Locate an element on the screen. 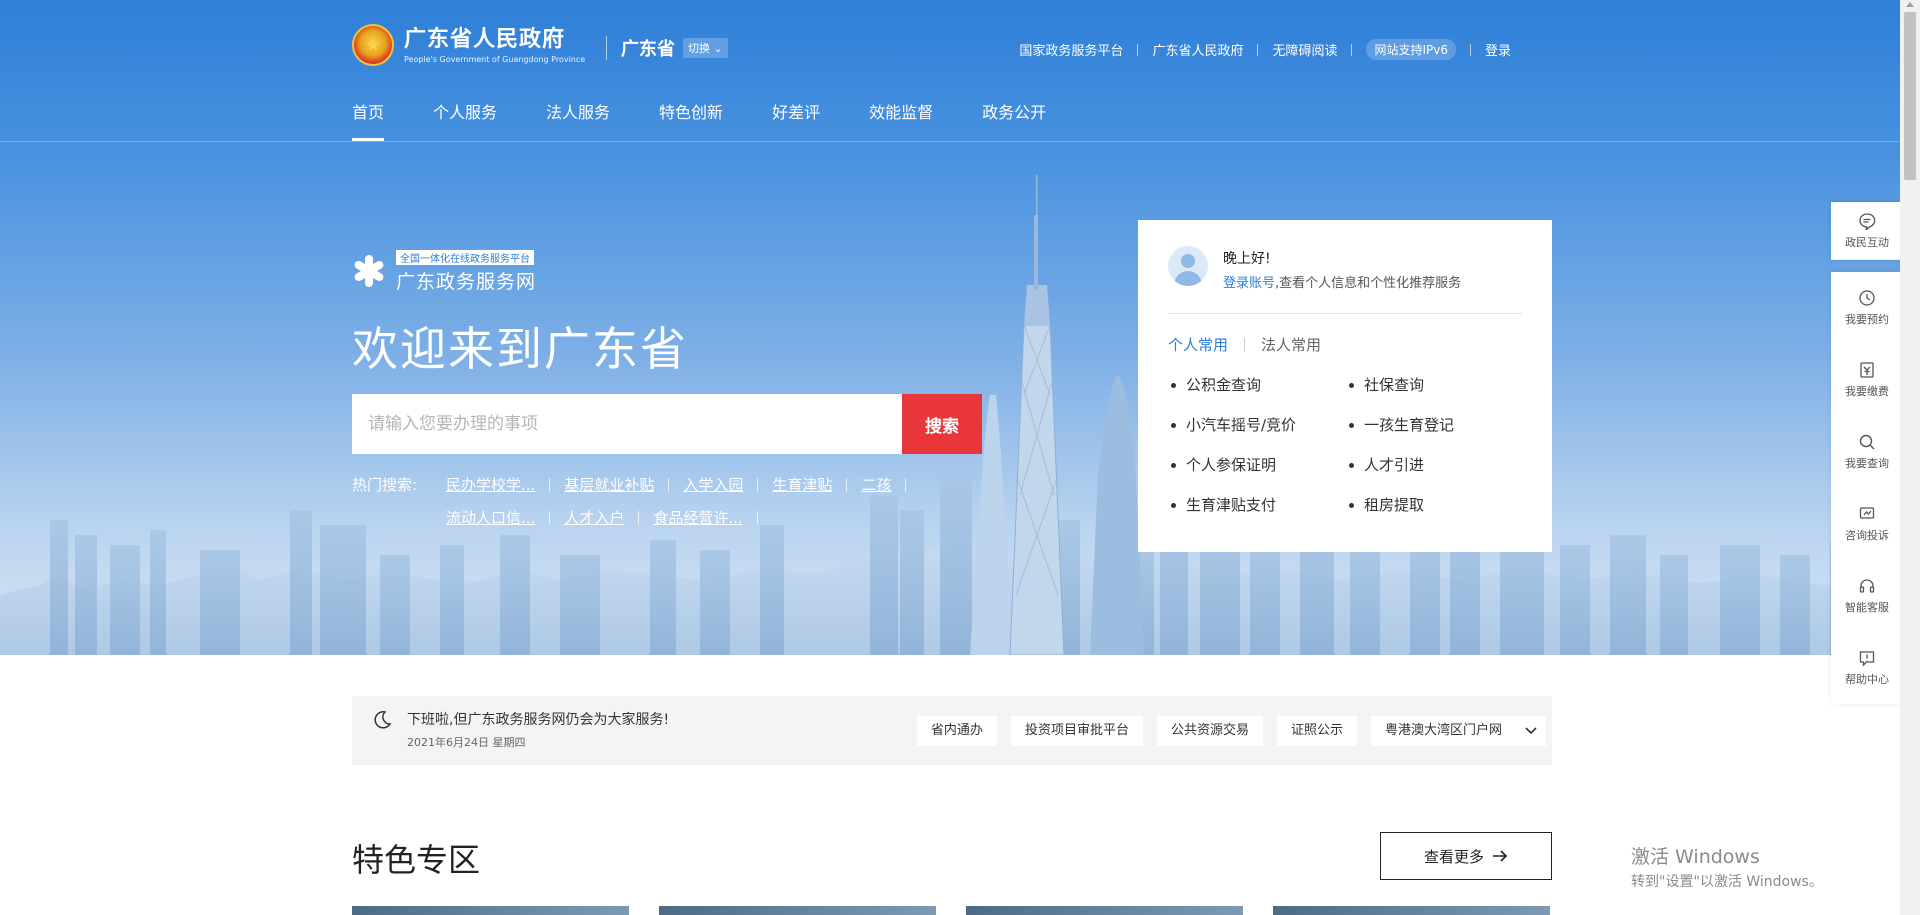 This screenshot has height=915, width=1920. login-link: 登录 is located at coordinates (1498, 49).